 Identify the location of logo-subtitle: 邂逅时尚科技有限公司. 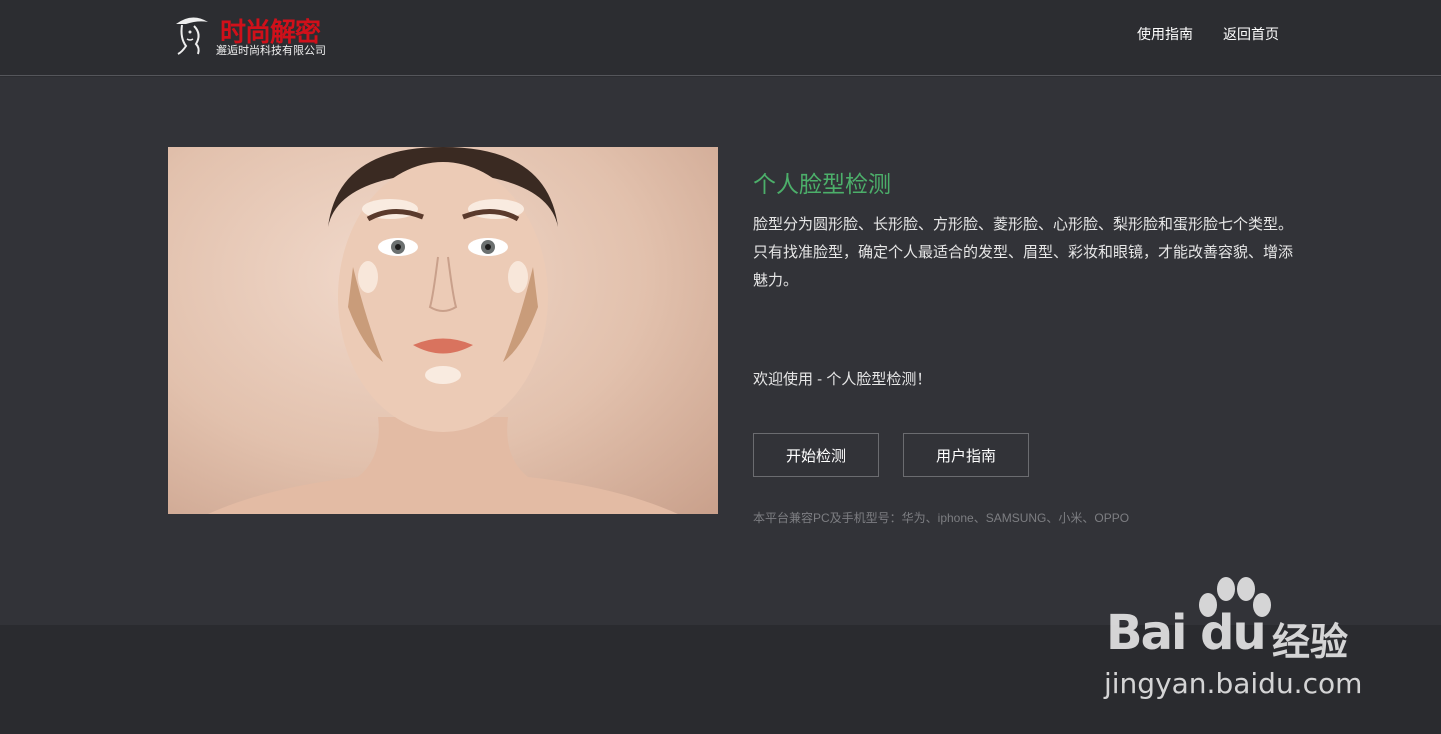
(271, 51).